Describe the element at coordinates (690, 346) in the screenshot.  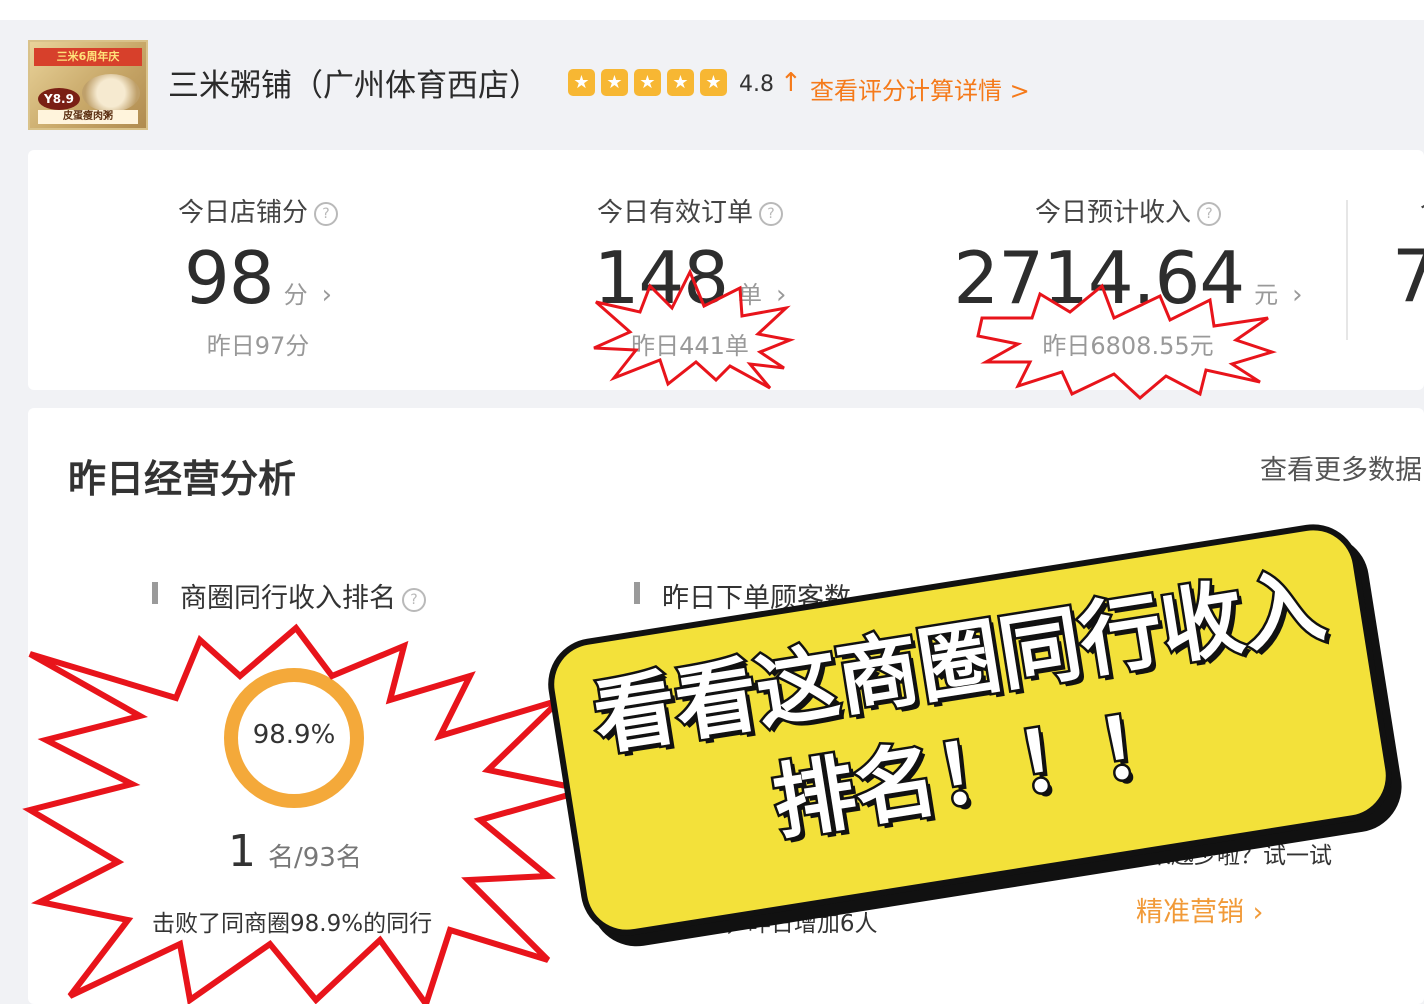
I see `stat-yesterday: 昨日441单` at that location.